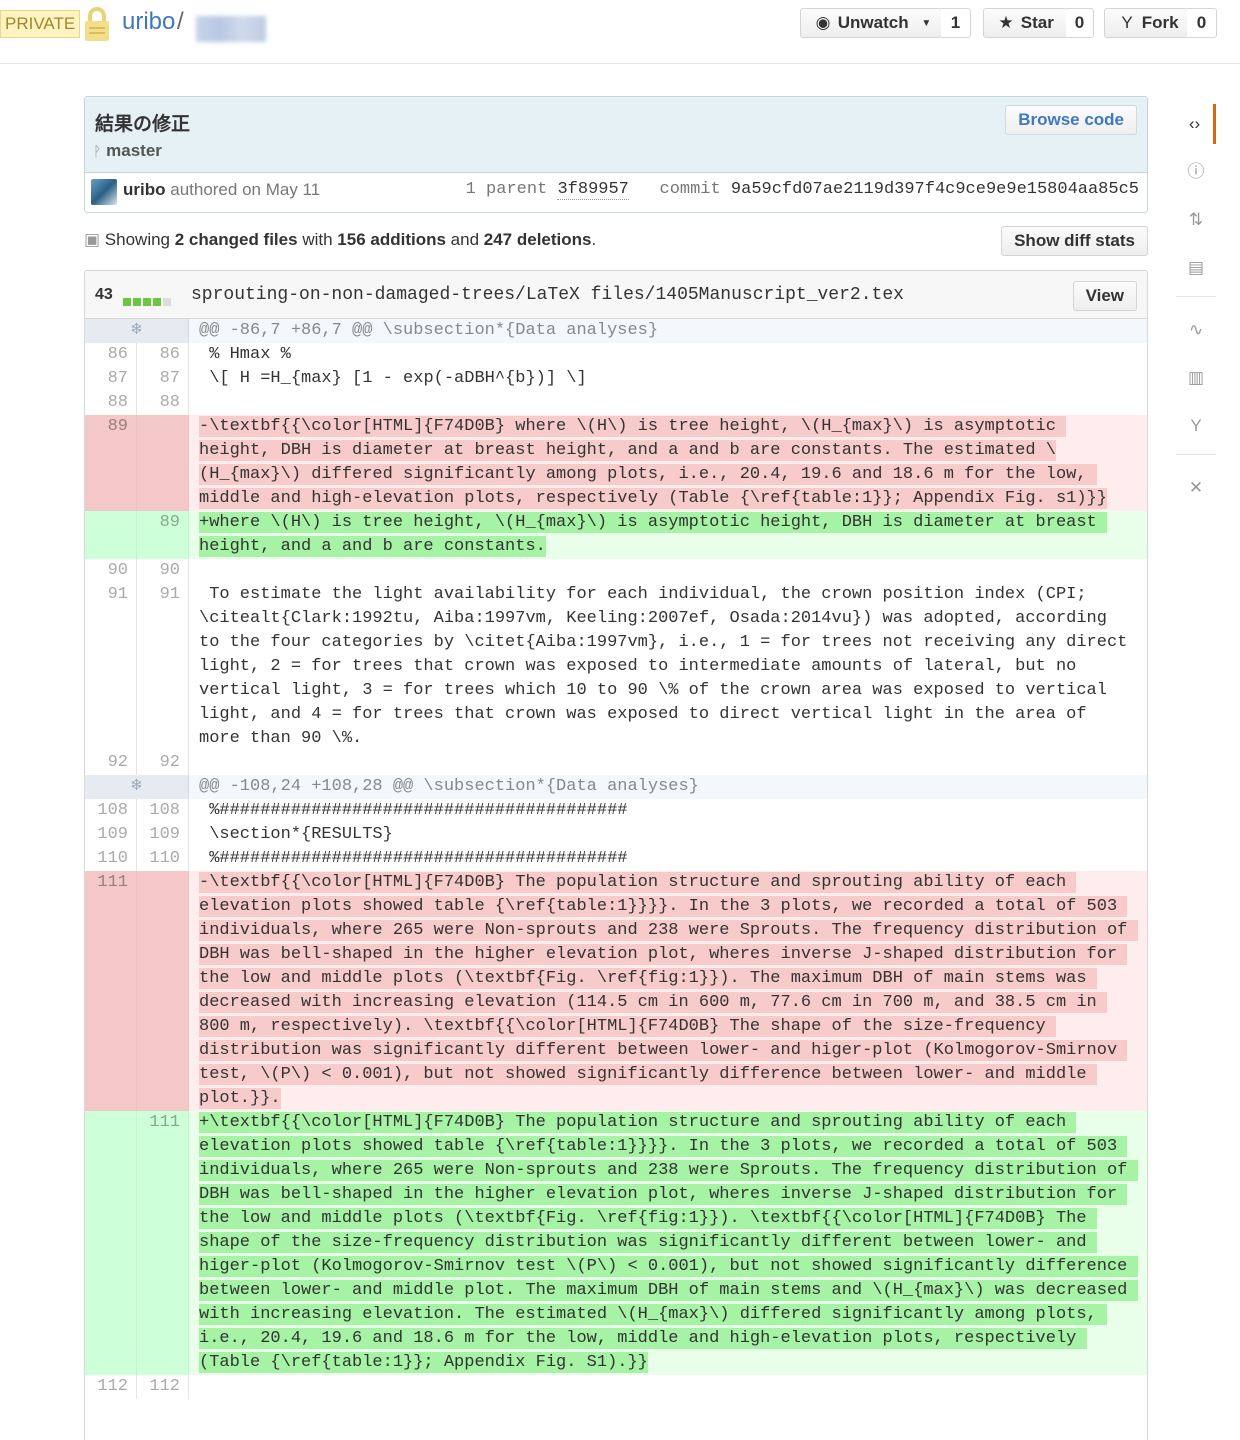 Image resolution: width=1240 pixels, height=1440 pixels. Describe the element at coordinates (163, 835) in the screenshot. I see `new-line-number: 109` at that location.